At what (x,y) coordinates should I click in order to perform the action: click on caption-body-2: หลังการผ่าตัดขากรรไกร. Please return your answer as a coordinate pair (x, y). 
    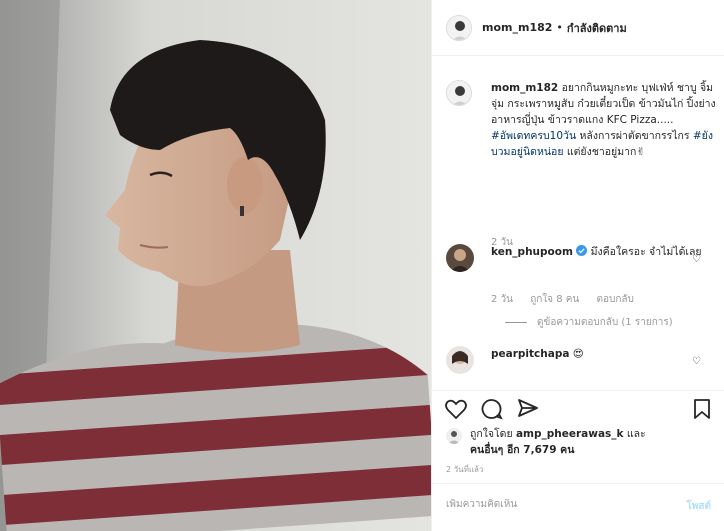
    Looking at the image, I should click on (634, 136).